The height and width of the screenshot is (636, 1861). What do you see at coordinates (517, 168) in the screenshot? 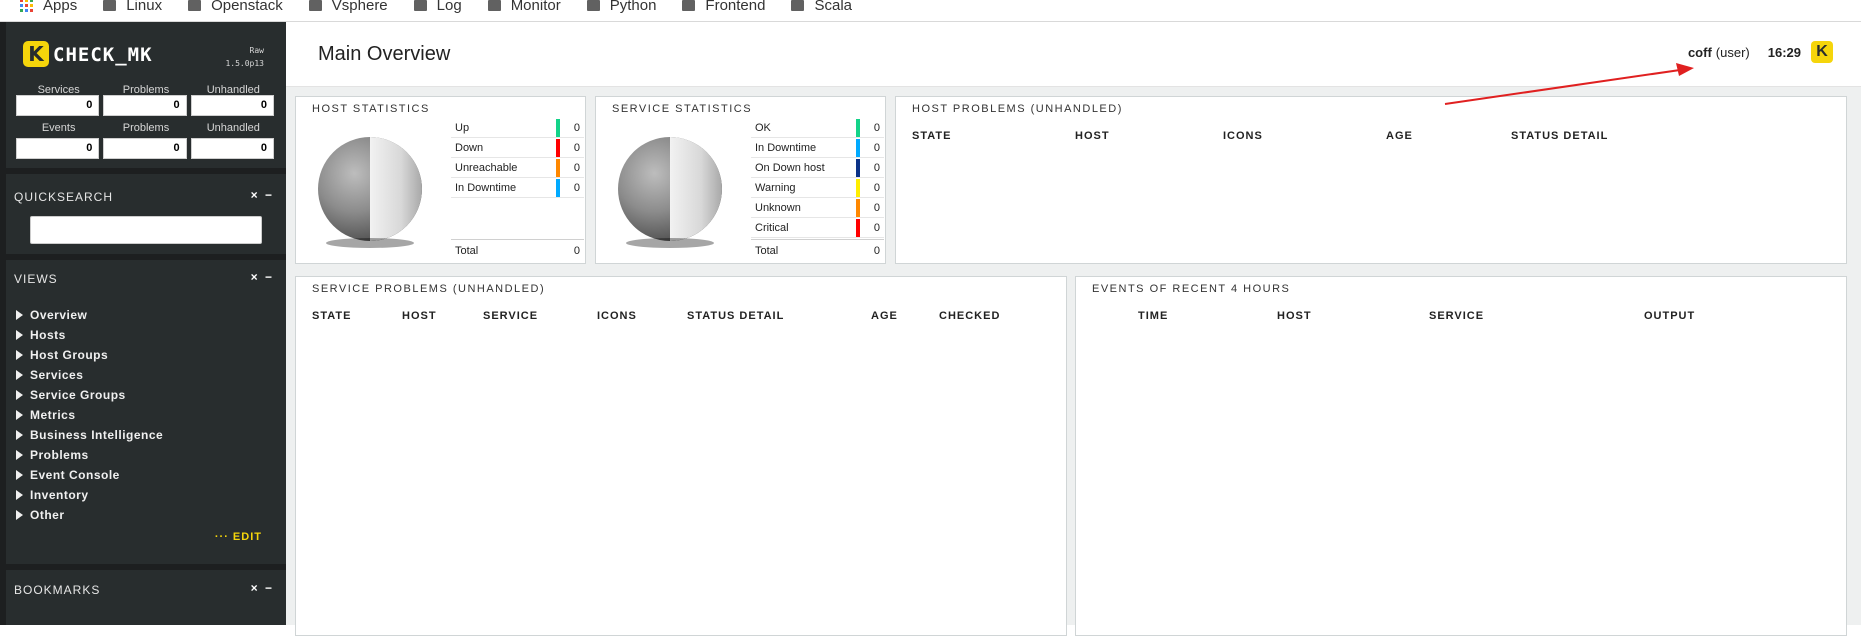
I see `stat-row-unreachable: Unreachable 0` at bounding box center [517, 168].